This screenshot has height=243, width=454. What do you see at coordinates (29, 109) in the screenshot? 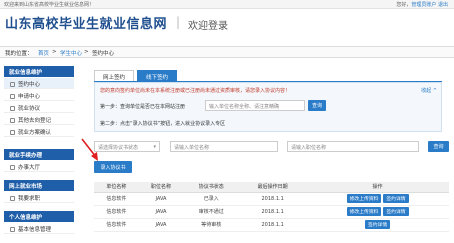
I see `sidebar-item-label: 就业协议` at bounding box center [29, 109].